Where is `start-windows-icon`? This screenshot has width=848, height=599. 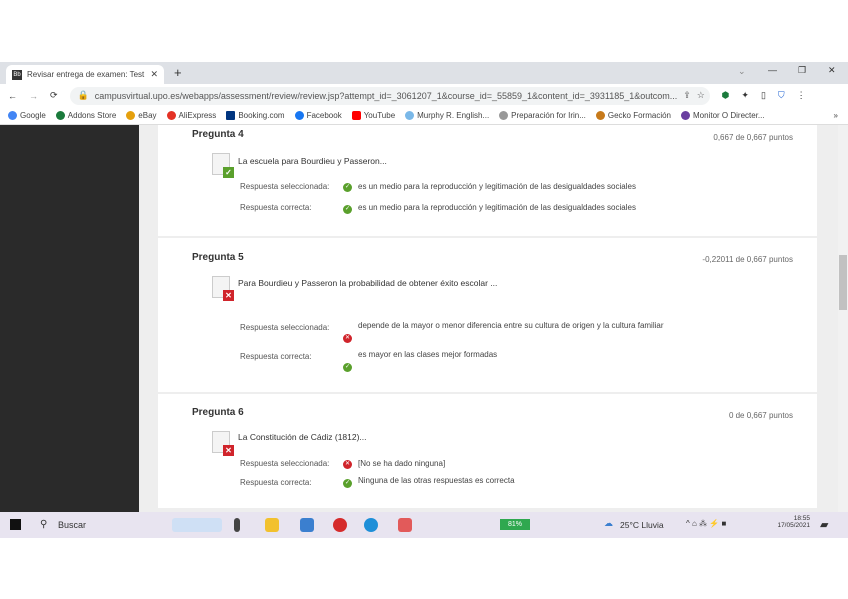
start-windows-icon is located at coordinates (15, 524).